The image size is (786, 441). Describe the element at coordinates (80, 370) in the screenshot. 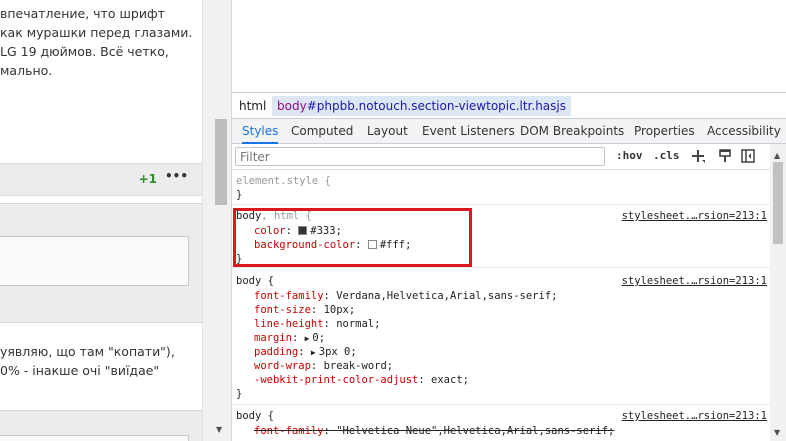

I see `post-line: 0% - інакше очі "виїдае"` at that location.